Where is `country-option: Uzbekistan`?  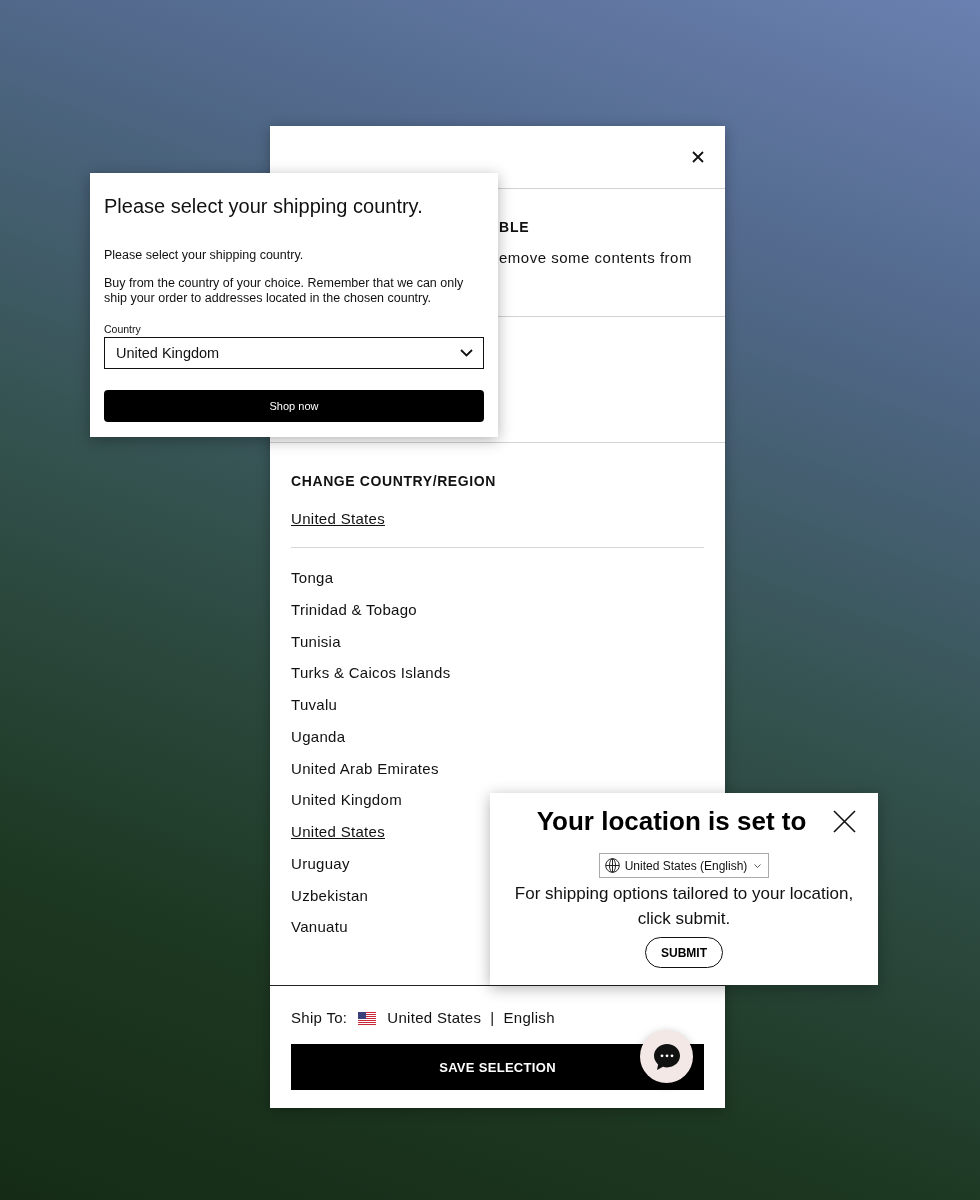 country-option: Uzbekistan is located at coordinates (330, 895).